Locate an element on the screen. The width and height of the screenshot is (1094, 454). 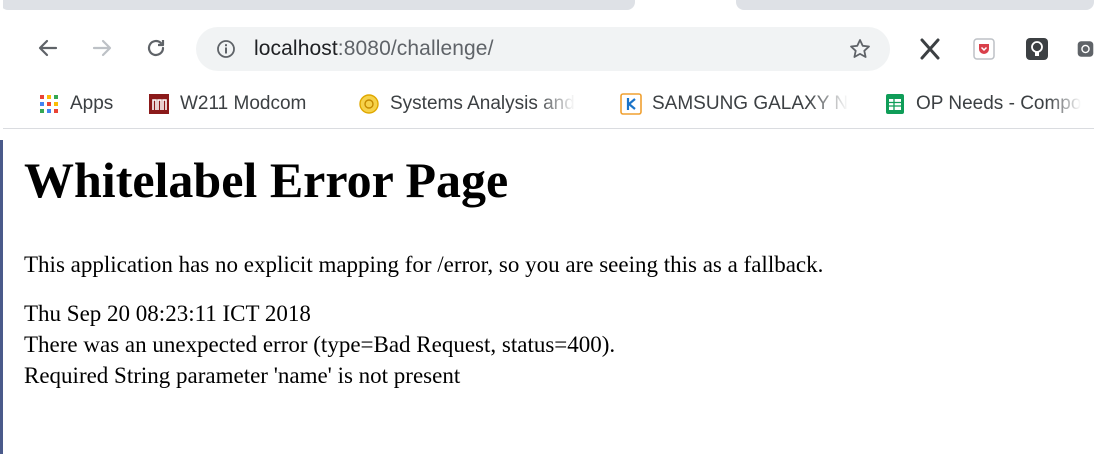
partial-extension-icon is located at coordinates (1085, 49).